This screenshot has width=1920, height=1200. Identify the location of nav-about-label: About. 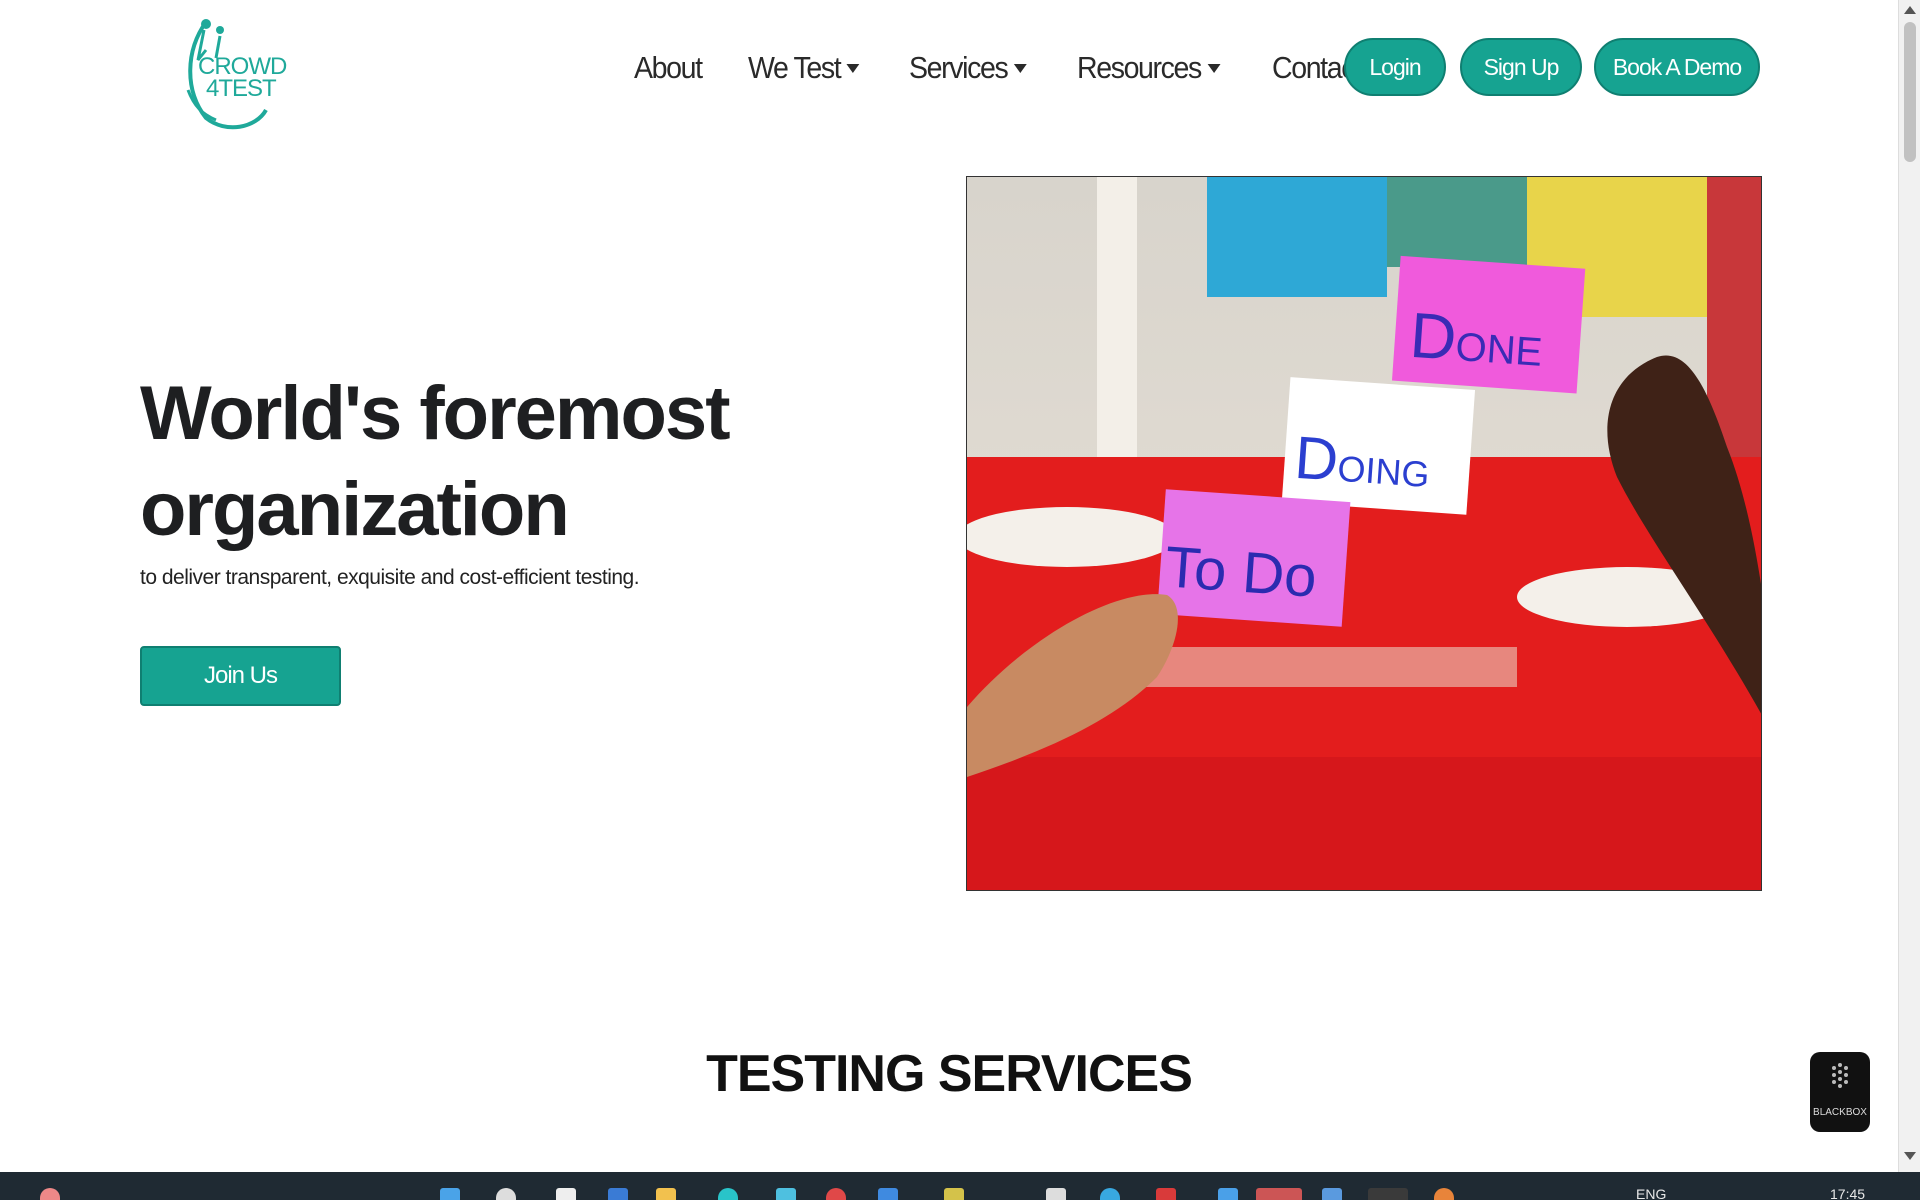
(668, 67).